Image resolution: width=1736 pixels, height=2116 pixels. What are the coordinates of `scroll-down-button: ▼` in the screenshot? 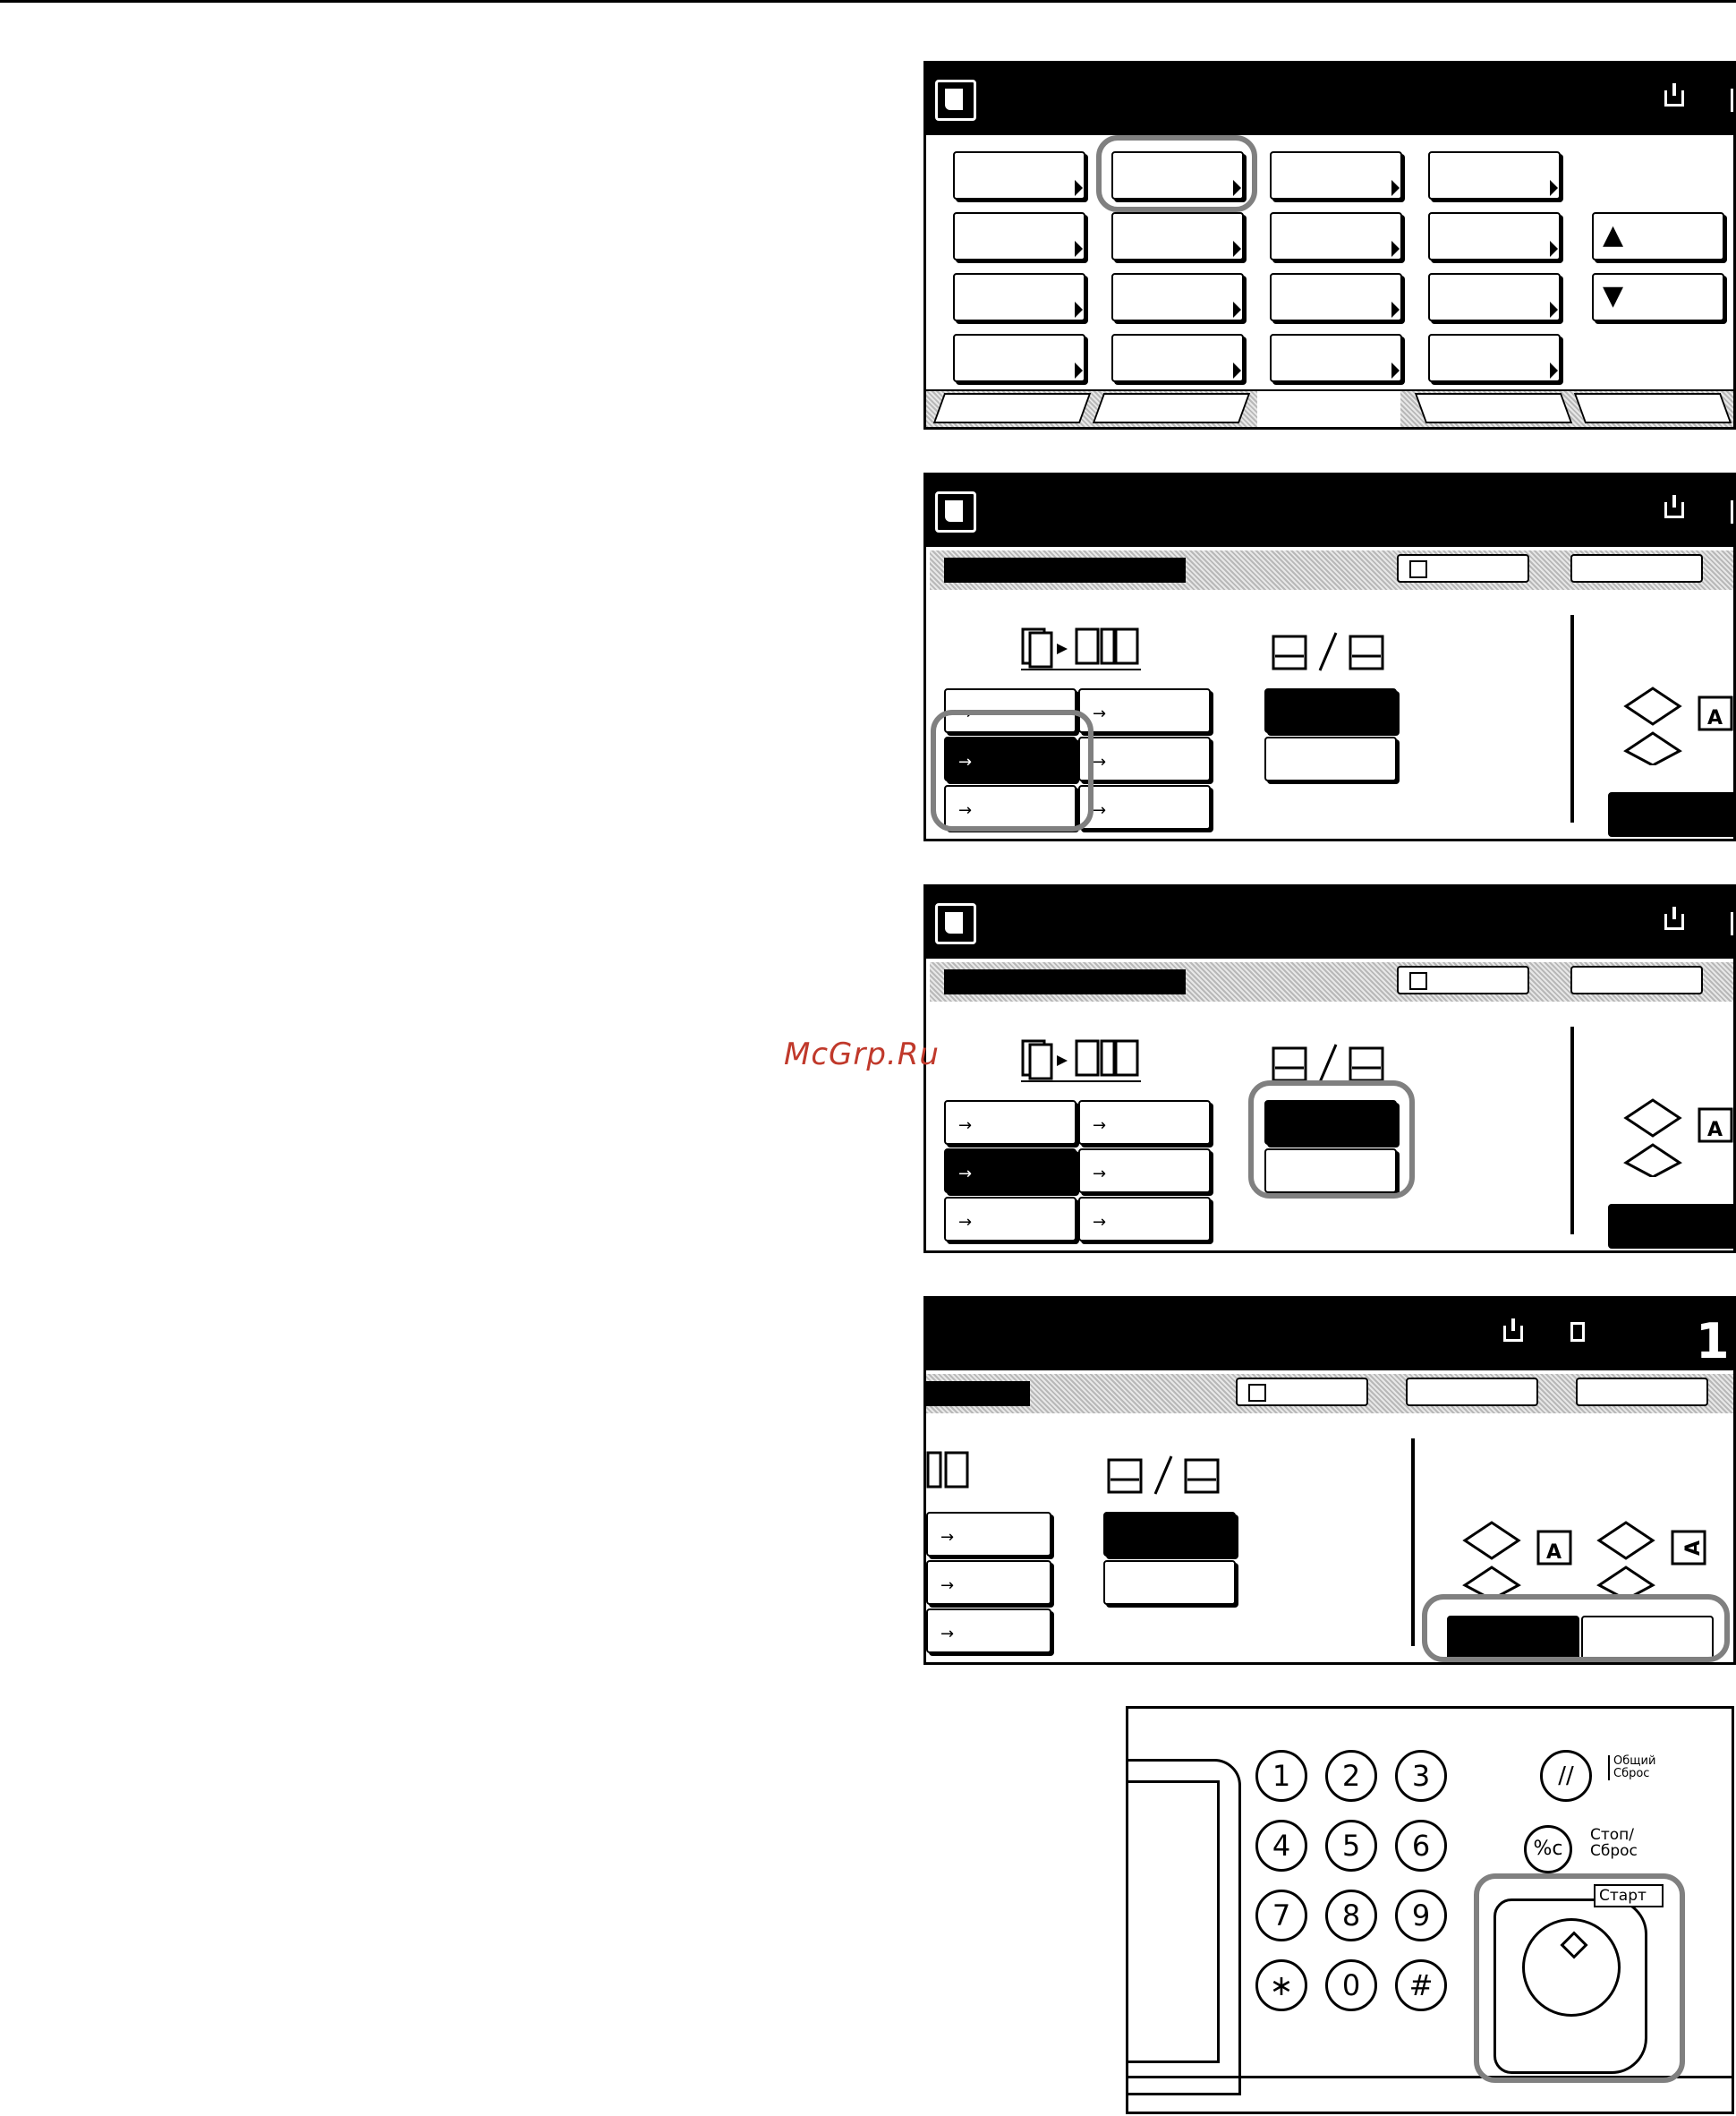 It's located at (1658, 297).